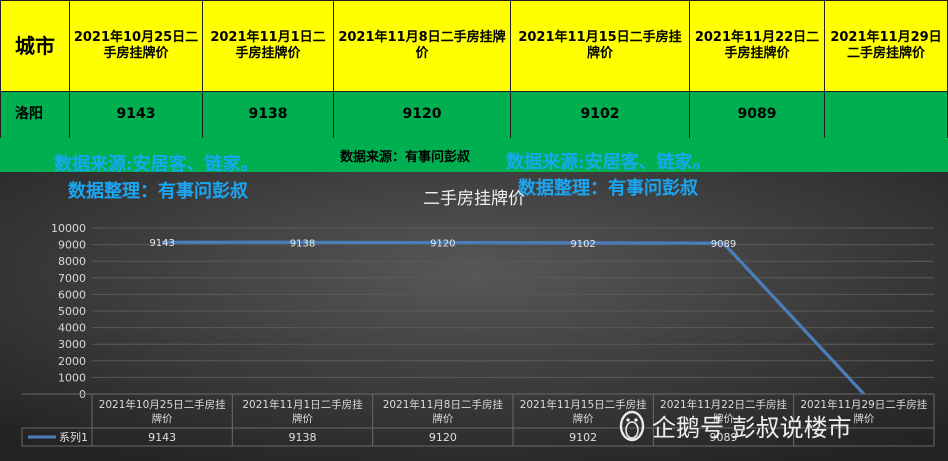  Describe the element at coordinates (72, 344) in the screenshot. I see `y-tick-label: 3000` at that location.